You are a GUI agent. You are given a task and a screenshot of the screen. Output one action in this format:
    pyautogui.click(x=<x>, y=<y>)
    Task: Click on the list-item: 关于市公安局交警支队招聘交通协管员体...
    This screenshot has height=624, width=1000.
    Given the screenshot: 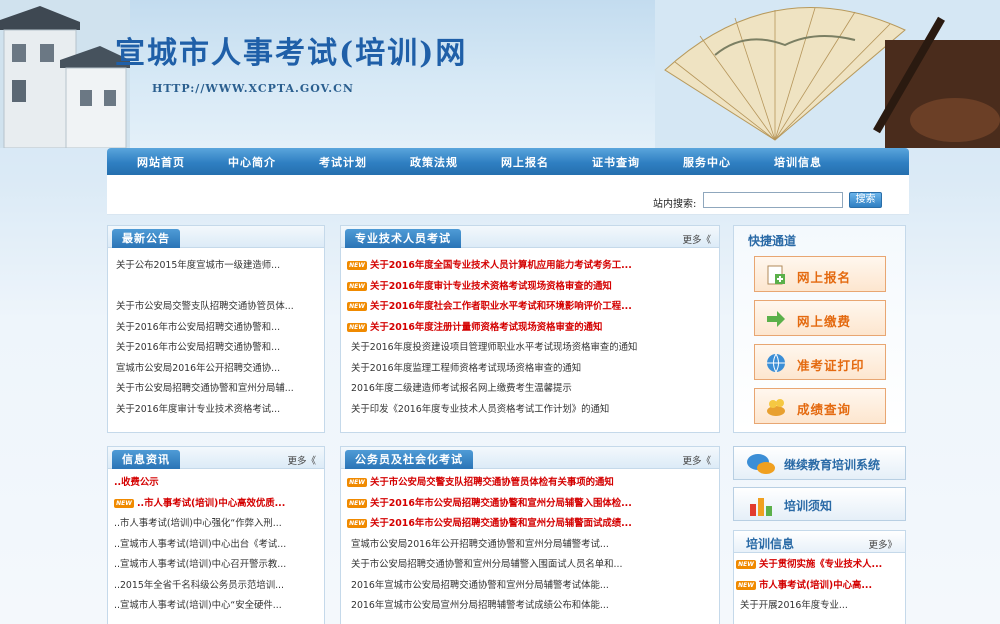 What is the action you would take?
    pyautogui.click(x=218, y=307)
    